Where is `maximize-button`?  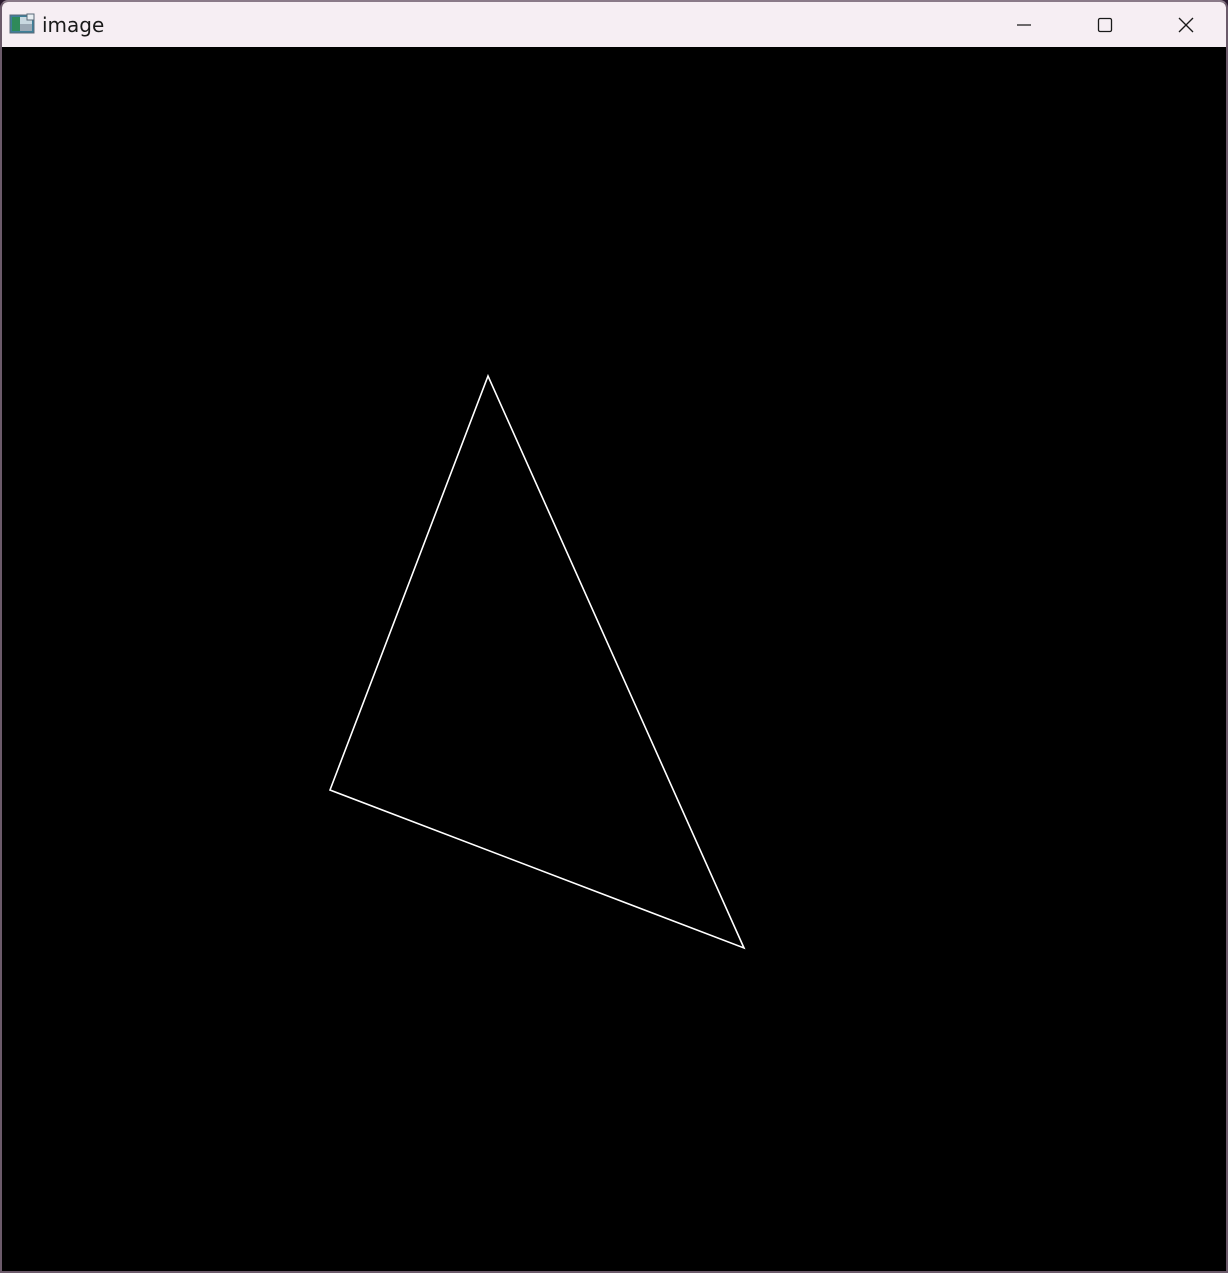
maximize-button is located at coordinates (1105, 24).